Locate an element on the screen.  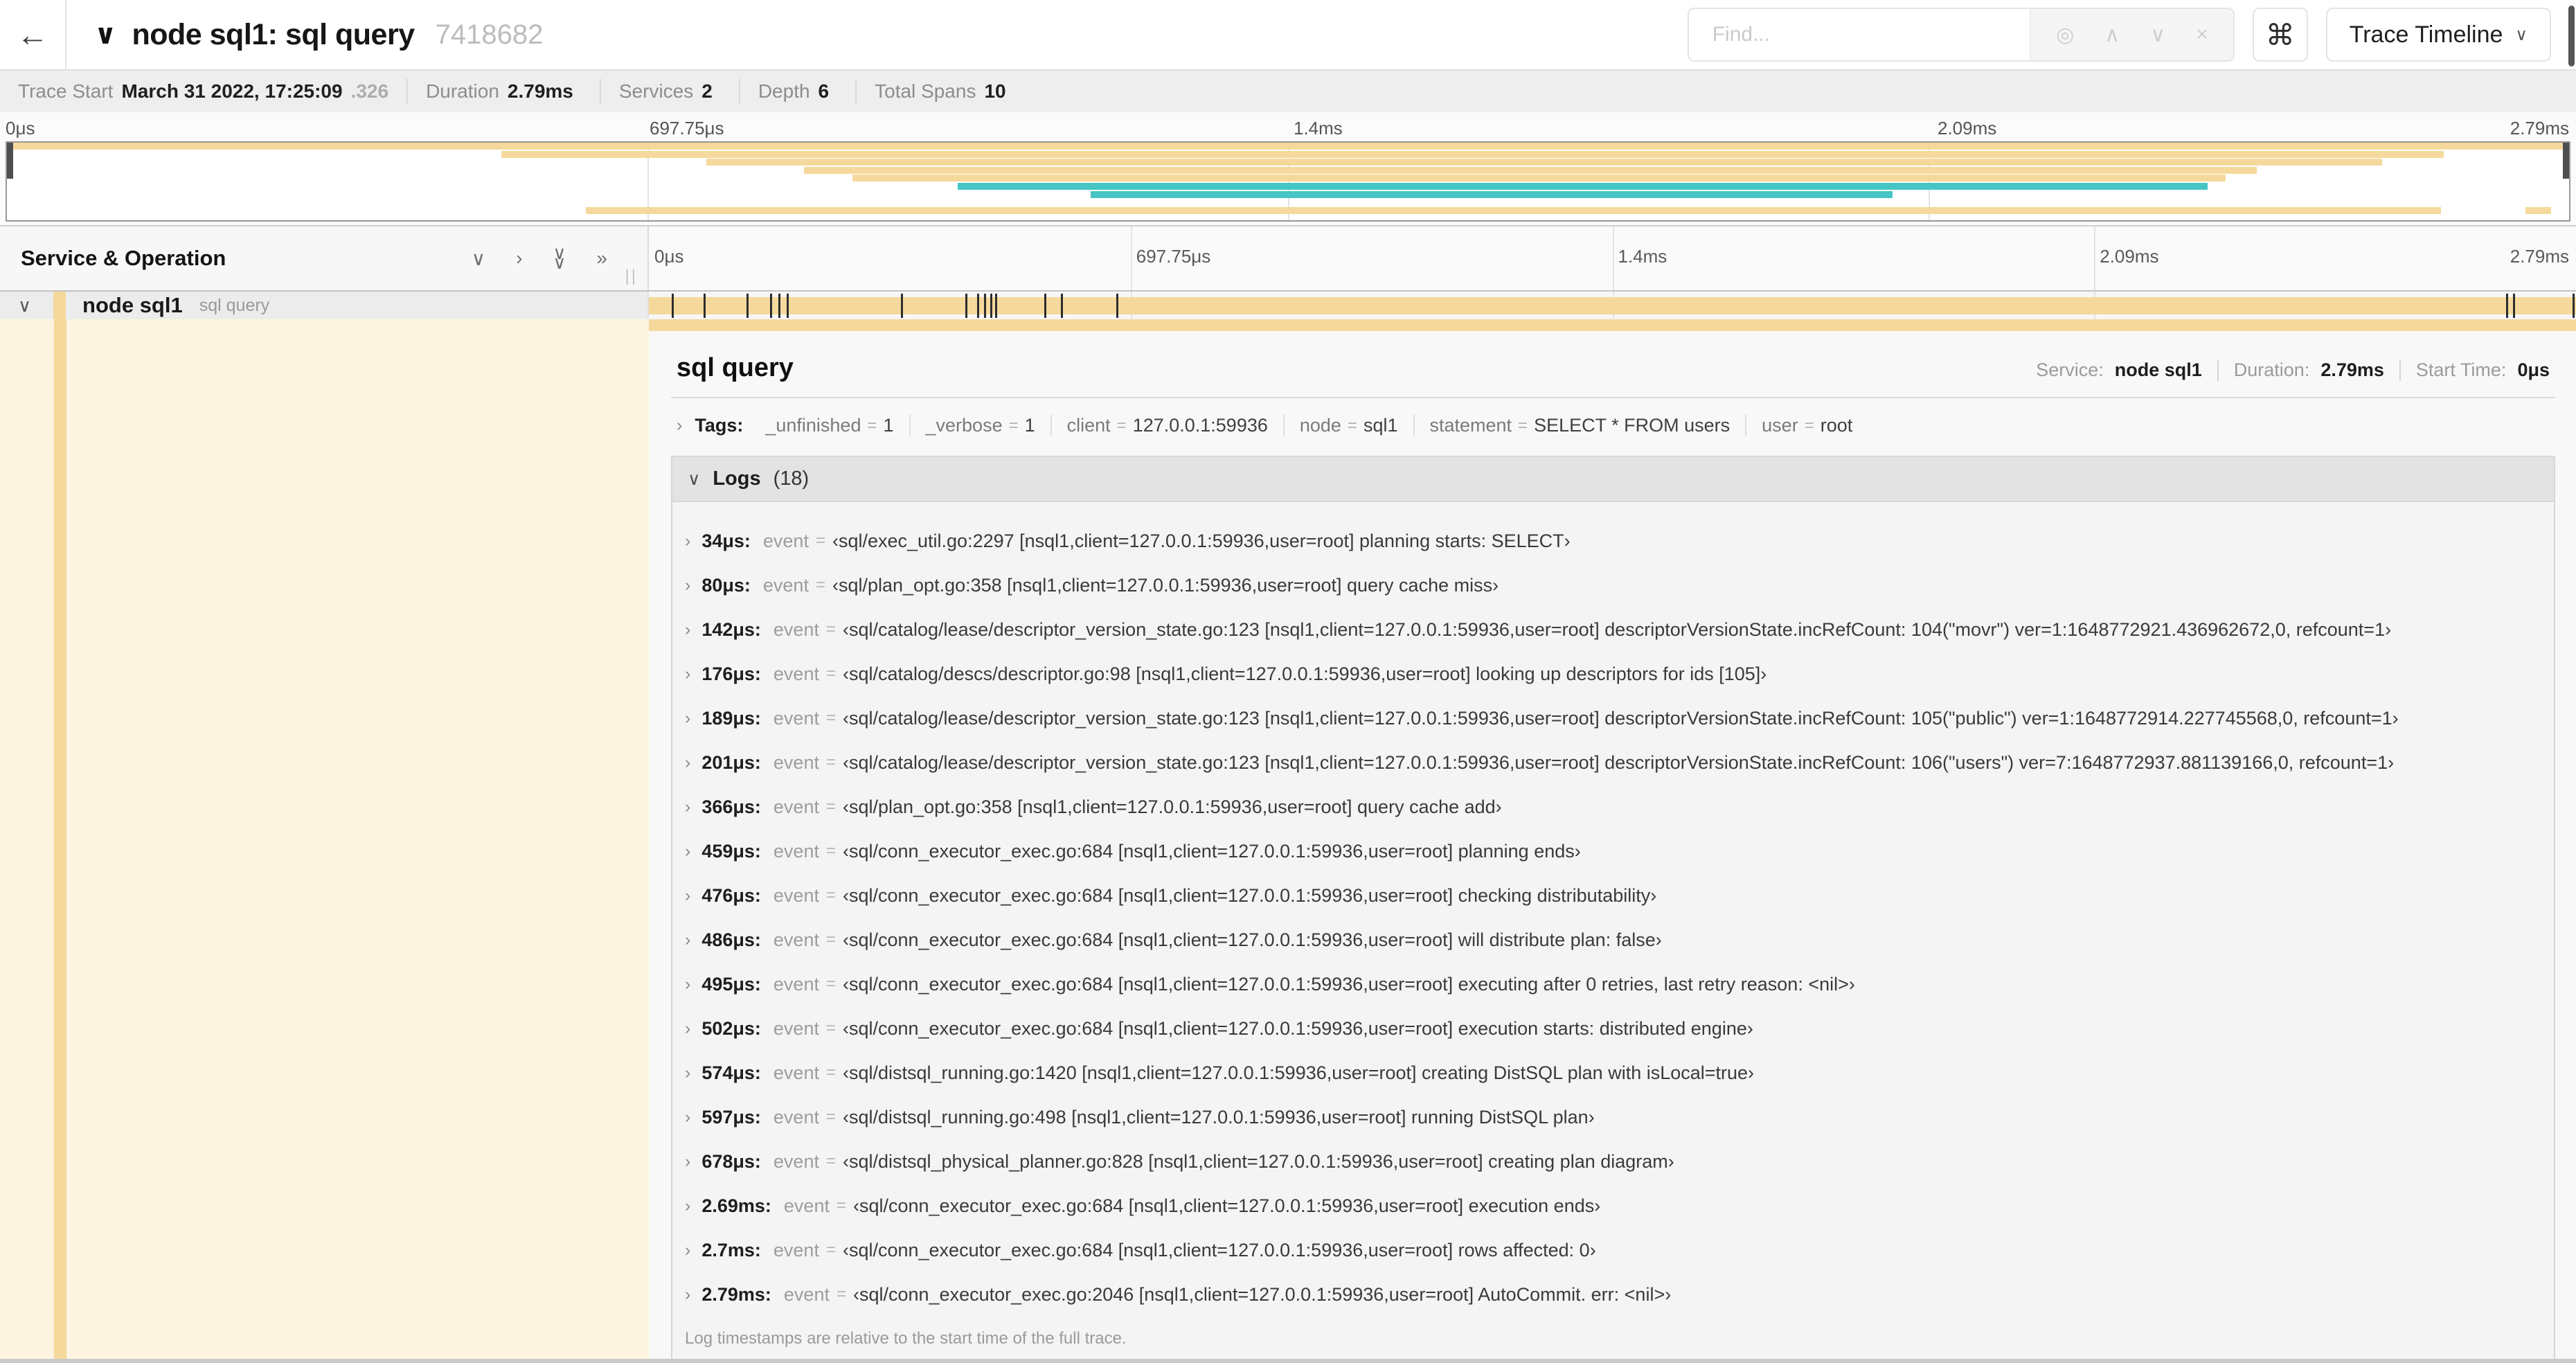
span-collapse-chevron-icon: ∨ is located at coordinates (24, 306).